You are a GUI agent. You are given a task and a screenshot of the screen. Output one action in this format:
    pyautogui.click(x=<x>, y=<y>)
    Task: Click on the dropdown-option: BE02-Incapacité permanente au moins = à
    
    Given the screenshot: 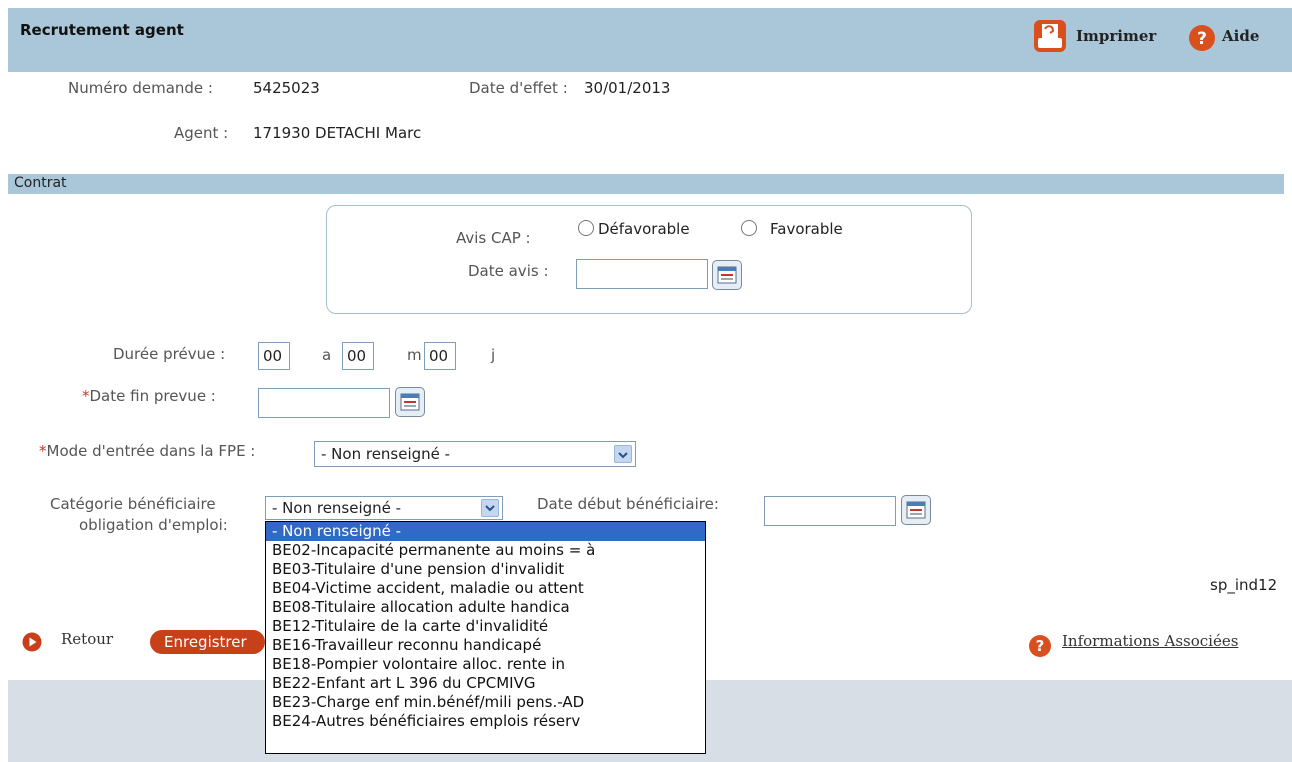 What is the action you would take?
    pyautogui.click(x=485, y=550)
    